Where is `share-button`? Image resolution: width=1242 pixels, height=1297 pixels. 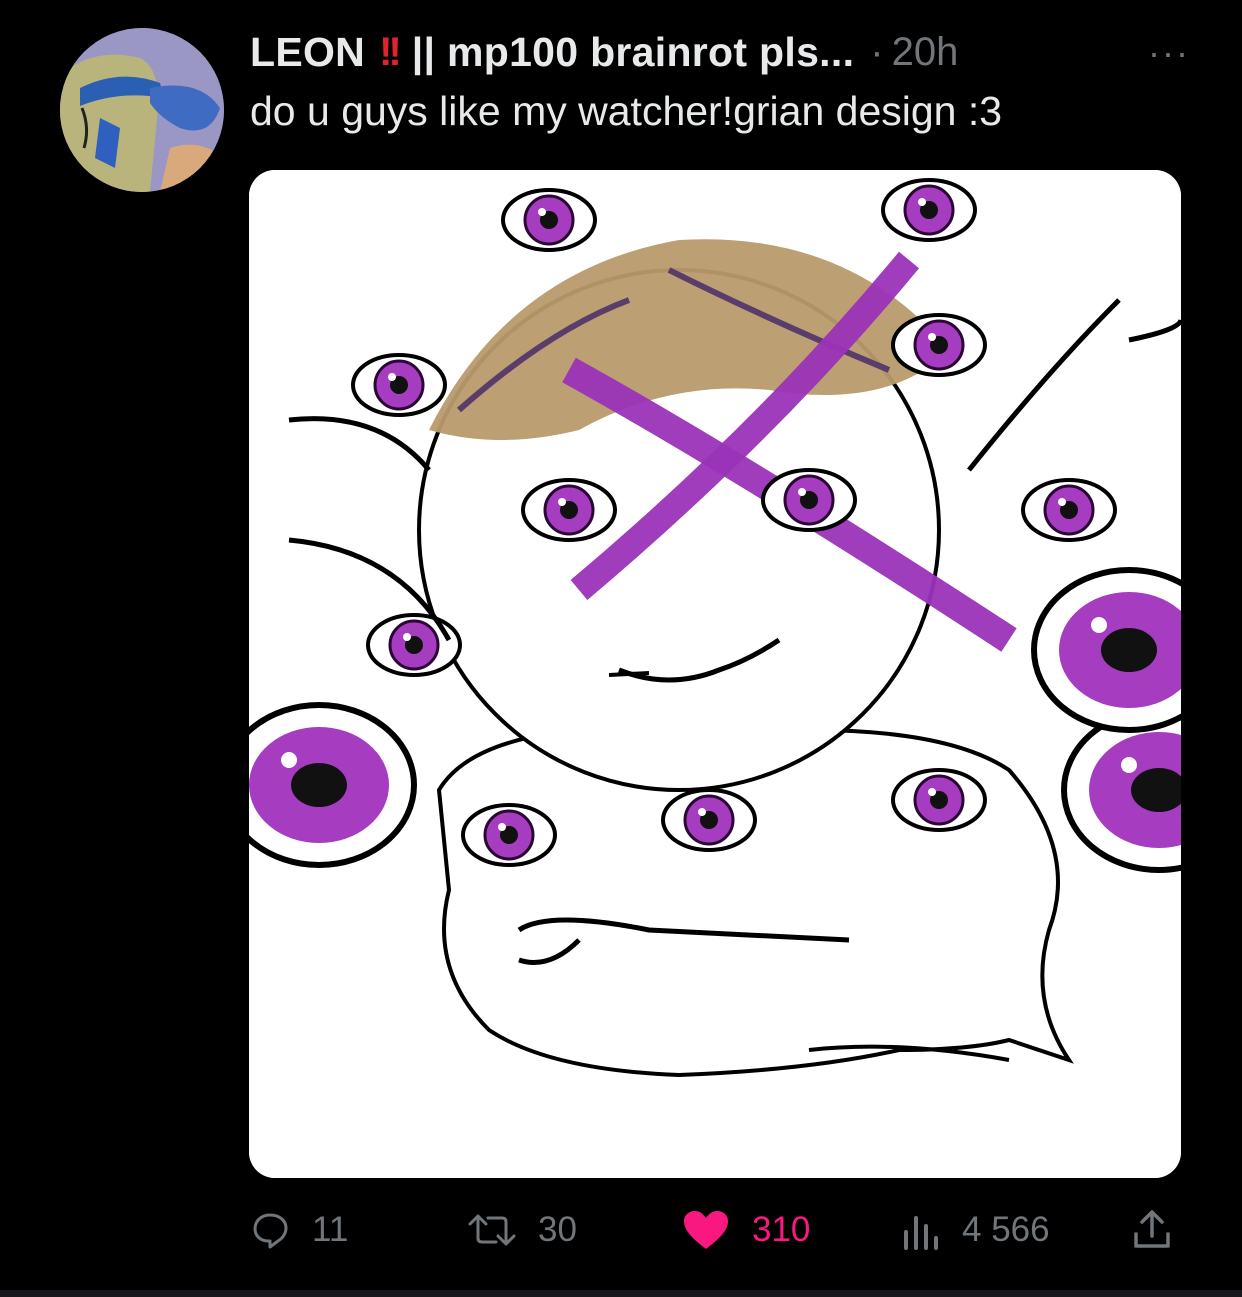 share-button is located at coordinates (1152, 1230).